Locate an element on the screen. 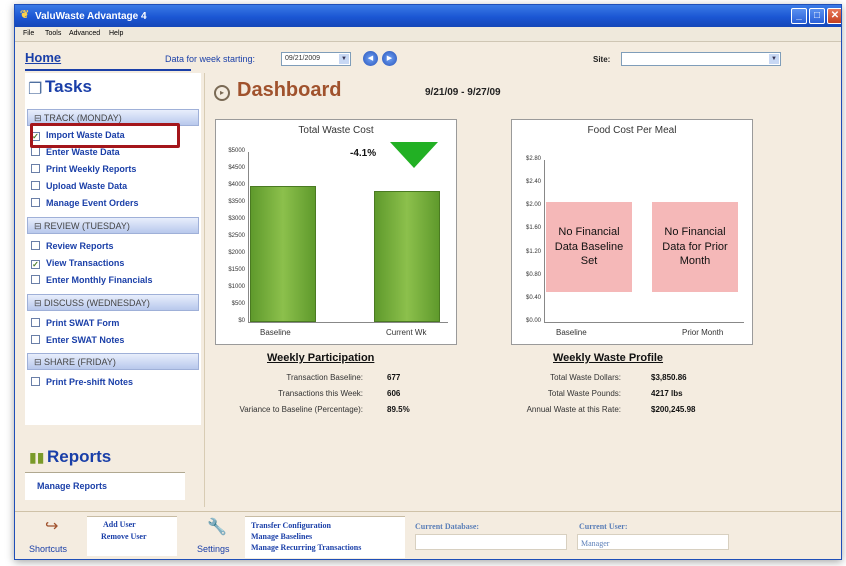 The height and width of the screenshot is (566, 846). current-database-field is located at coordinates (491, 542).